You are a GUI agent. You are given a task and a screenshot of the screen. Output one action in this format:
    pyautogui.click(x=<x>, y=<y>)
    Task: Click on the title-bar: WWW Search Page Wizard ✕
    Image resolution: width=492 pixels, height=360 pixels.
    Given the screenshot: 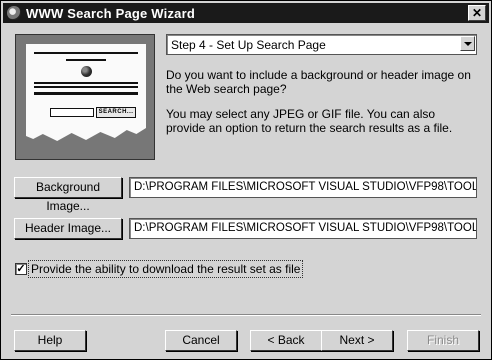 What is the action you would take?
    pyautogui.click(x=246, y=13)
    